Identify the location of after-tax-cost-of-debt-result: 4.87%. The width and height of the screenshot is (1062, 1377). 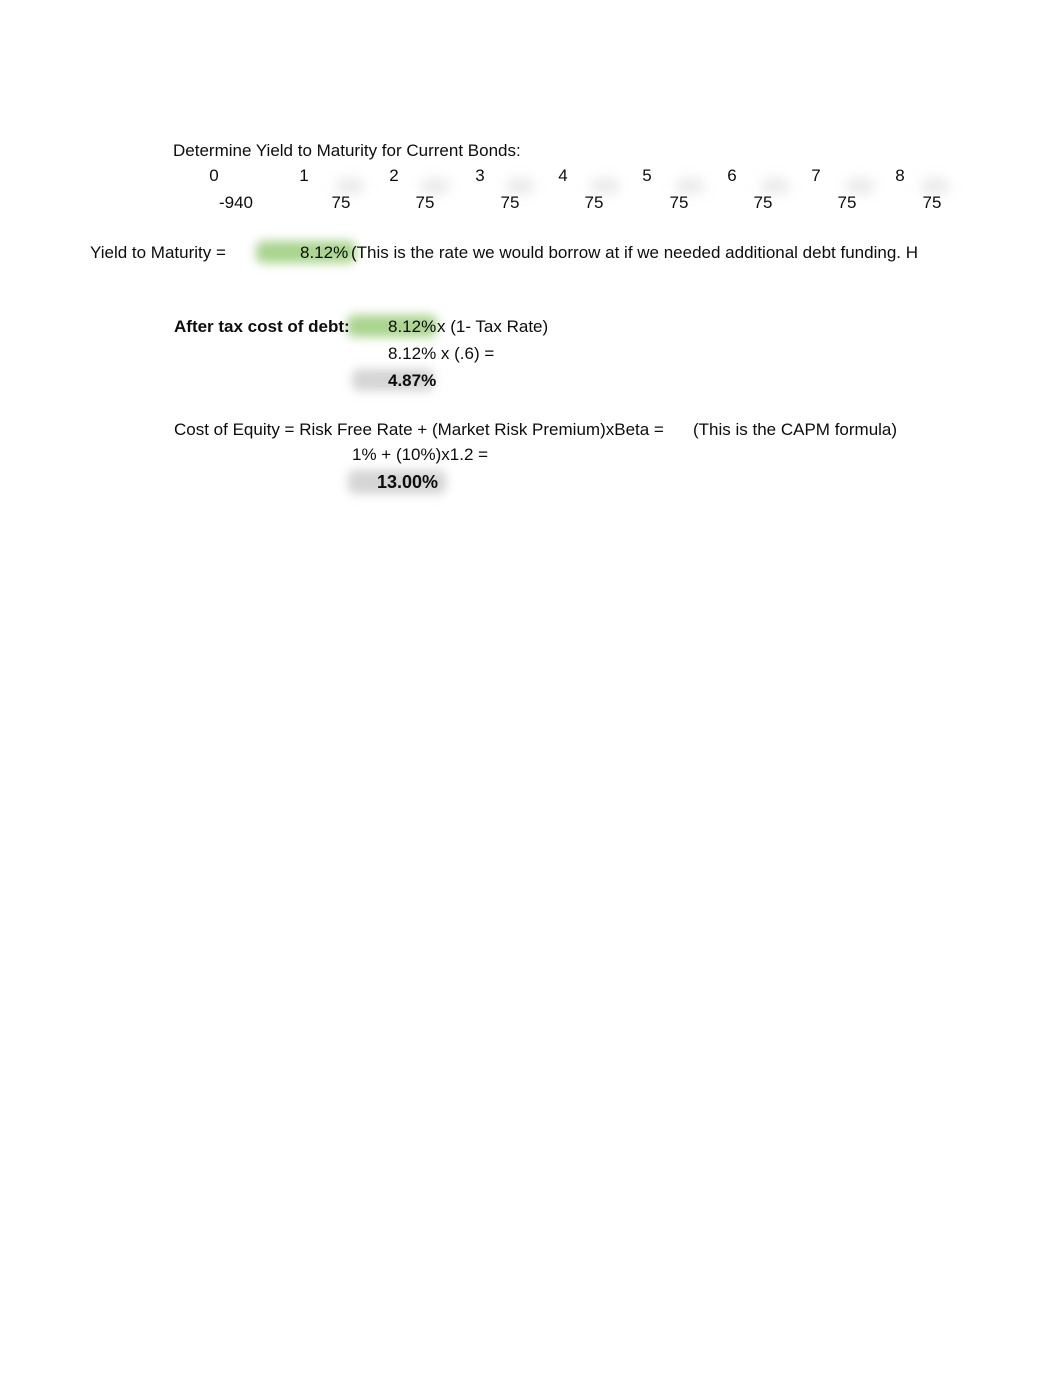
(412, 380).